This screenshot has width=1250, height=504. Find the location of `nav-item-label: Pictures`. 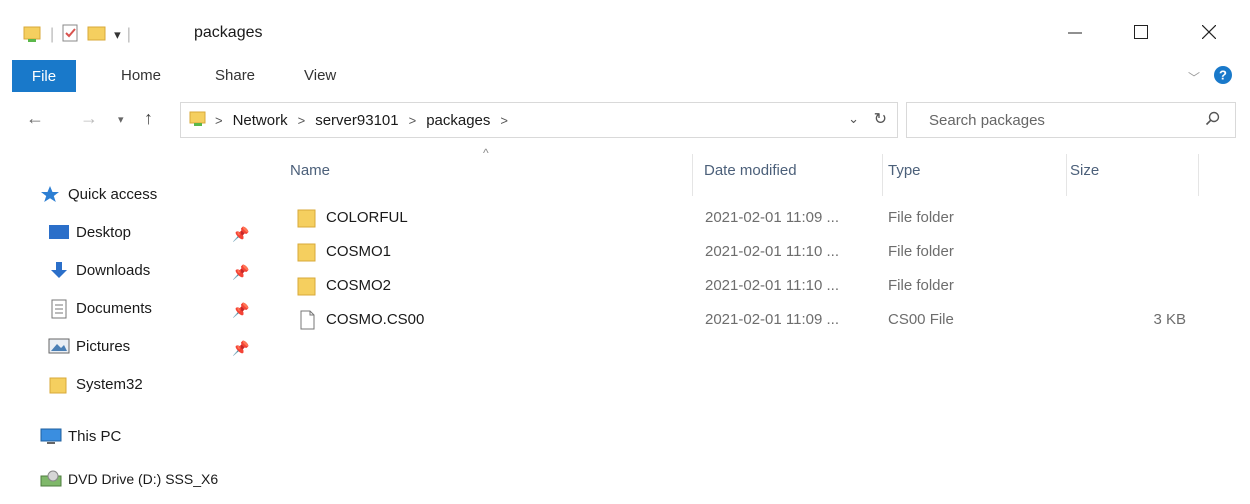

nav-item-label: Pictures is located at coordinates (103, 346).